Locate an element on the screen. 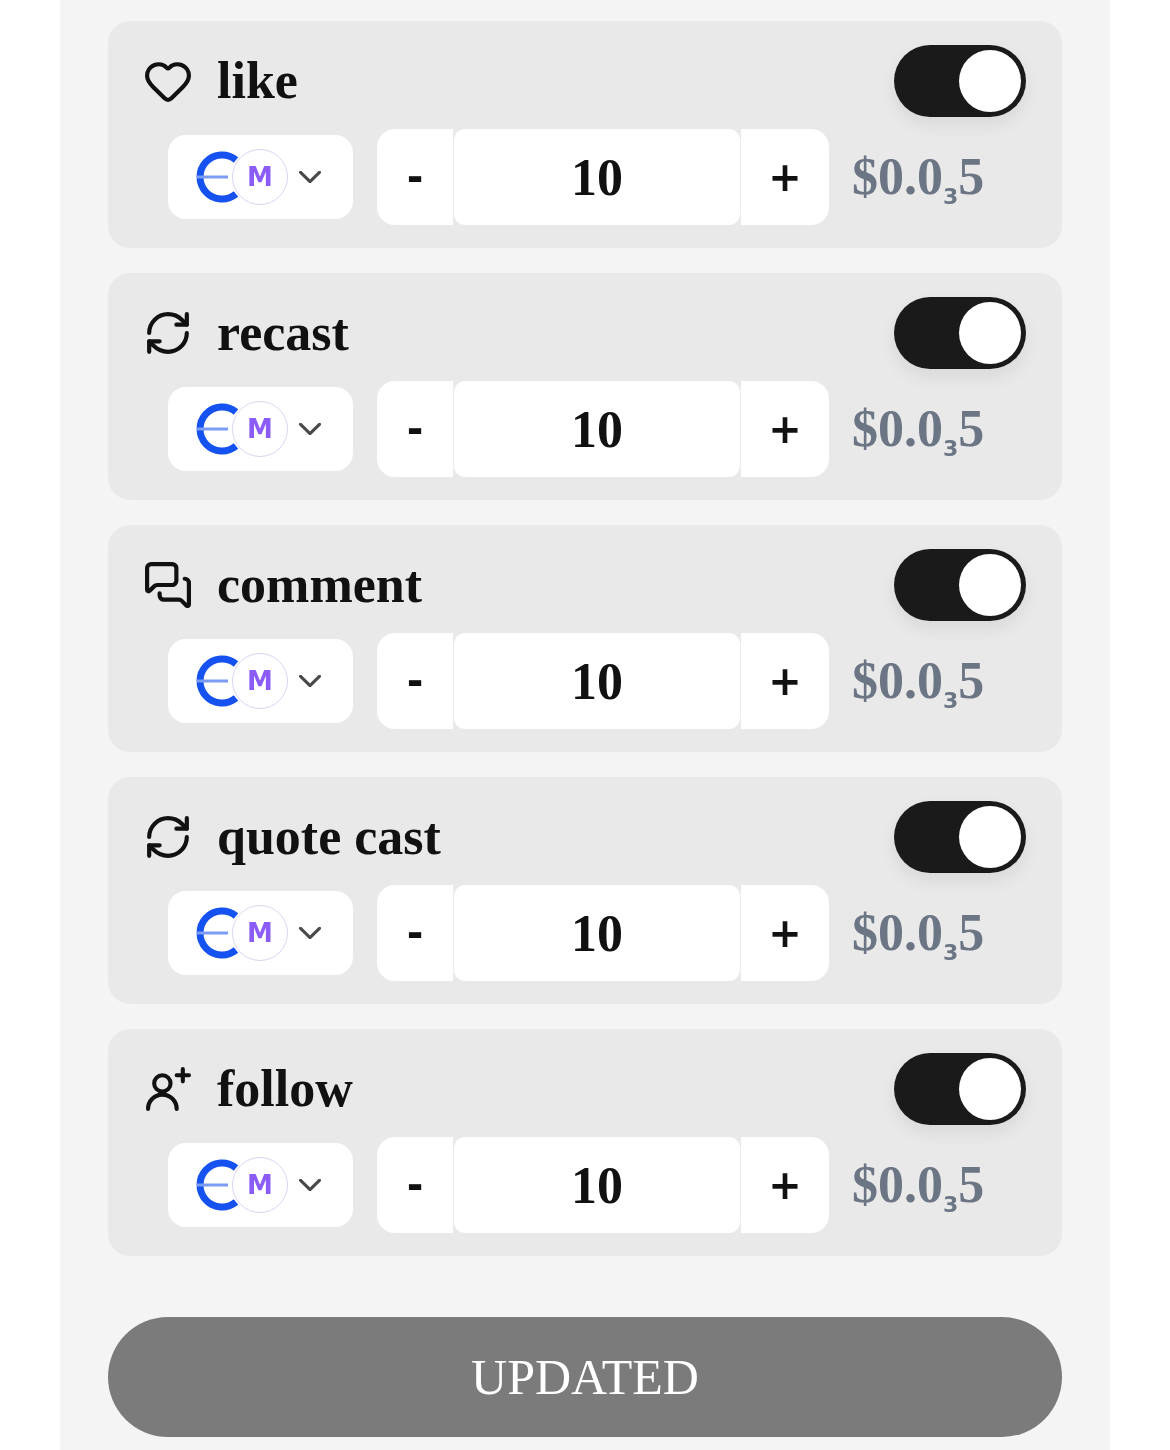 The width and height of the screenshot is (1170, 1450). action-label: like is located at coordinates (257, 81).